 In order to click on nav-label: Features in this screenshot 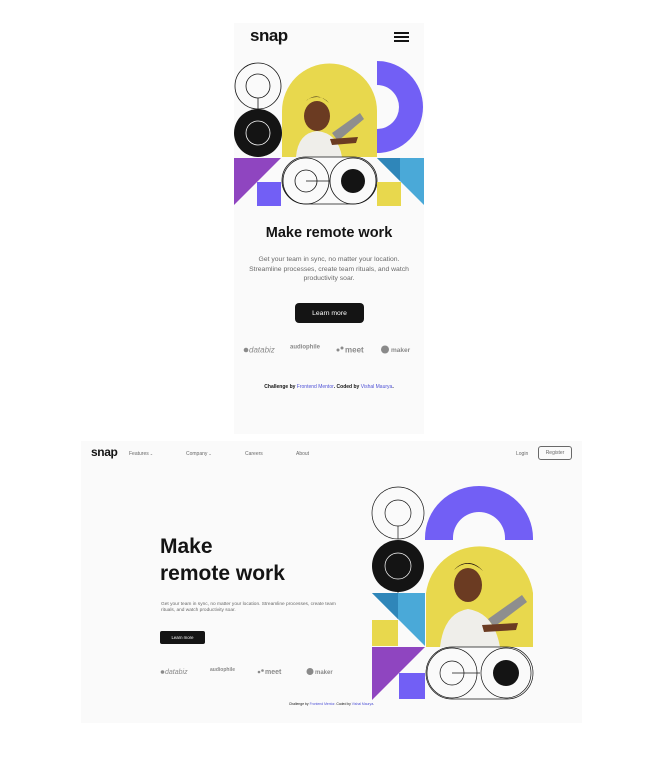, I will do `click(139, 454)`.